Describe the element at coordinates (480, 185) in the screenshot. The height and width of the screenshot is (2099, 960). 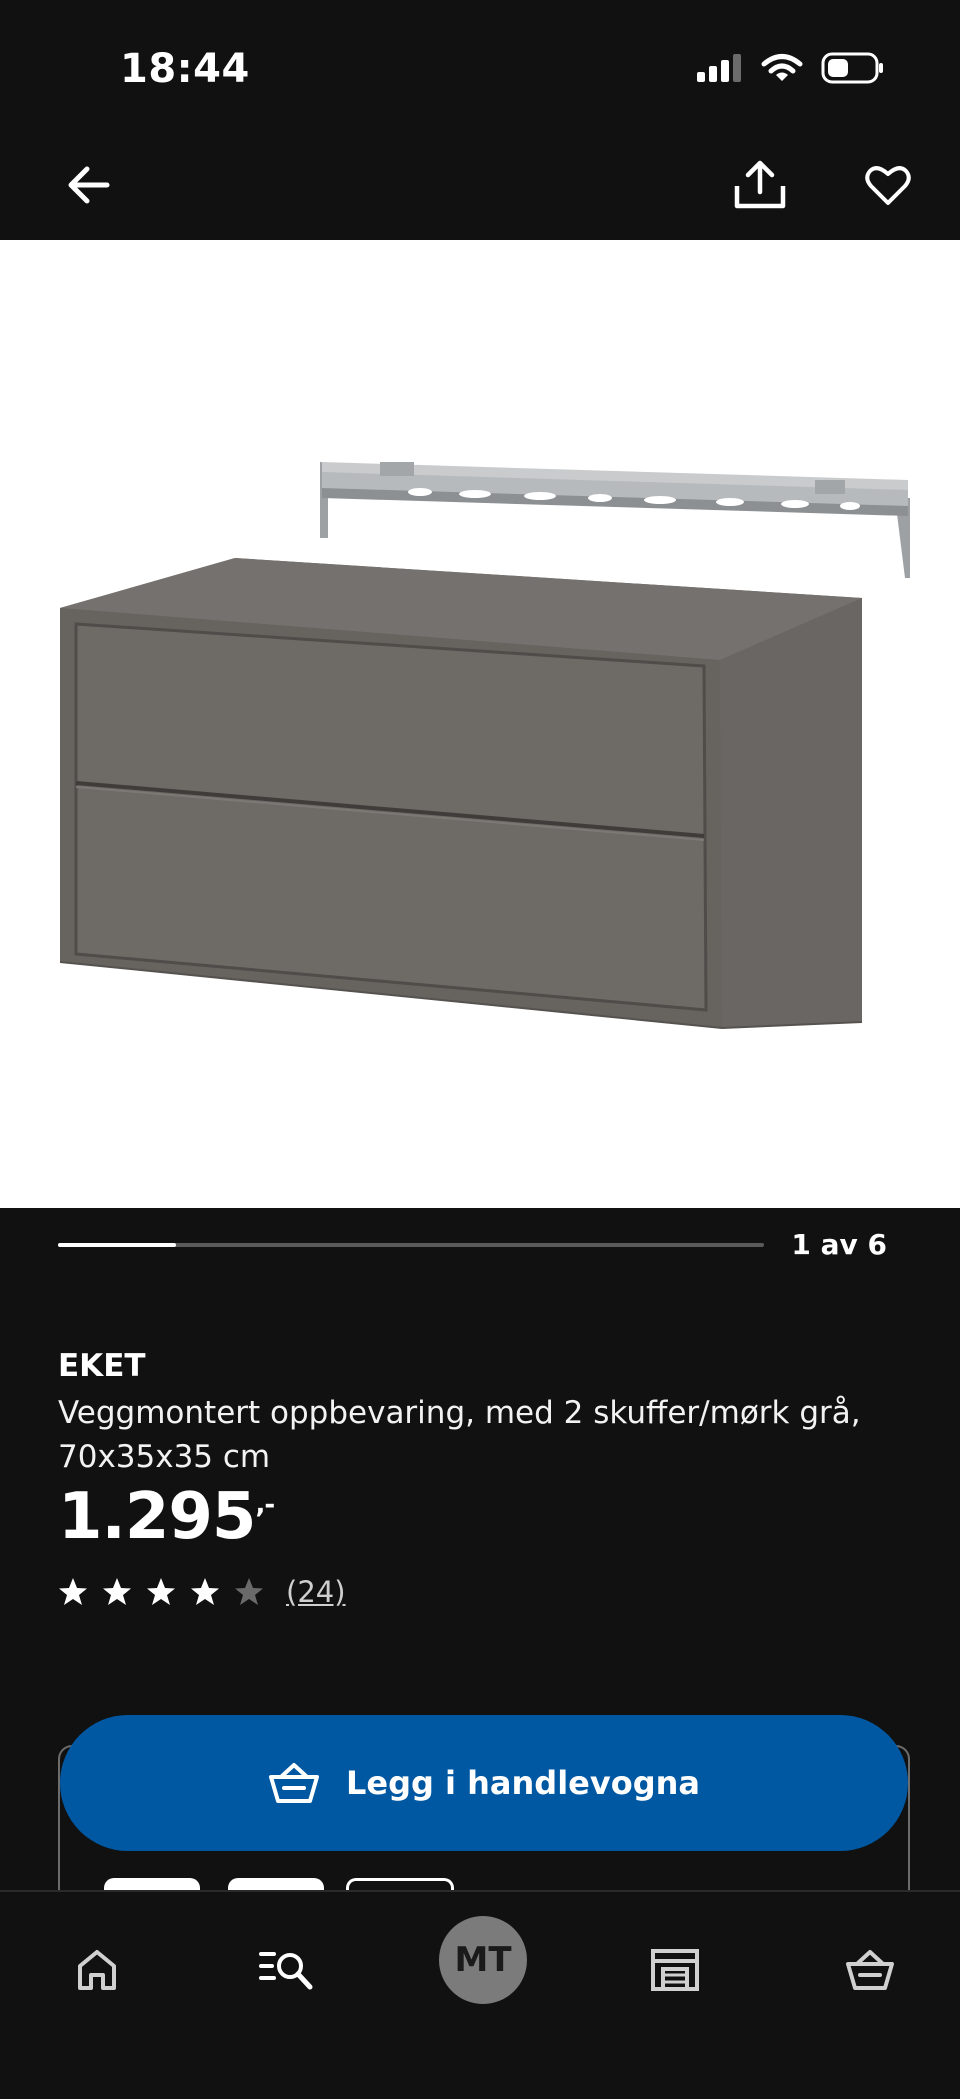
I see `top-nav-bar` at that location.